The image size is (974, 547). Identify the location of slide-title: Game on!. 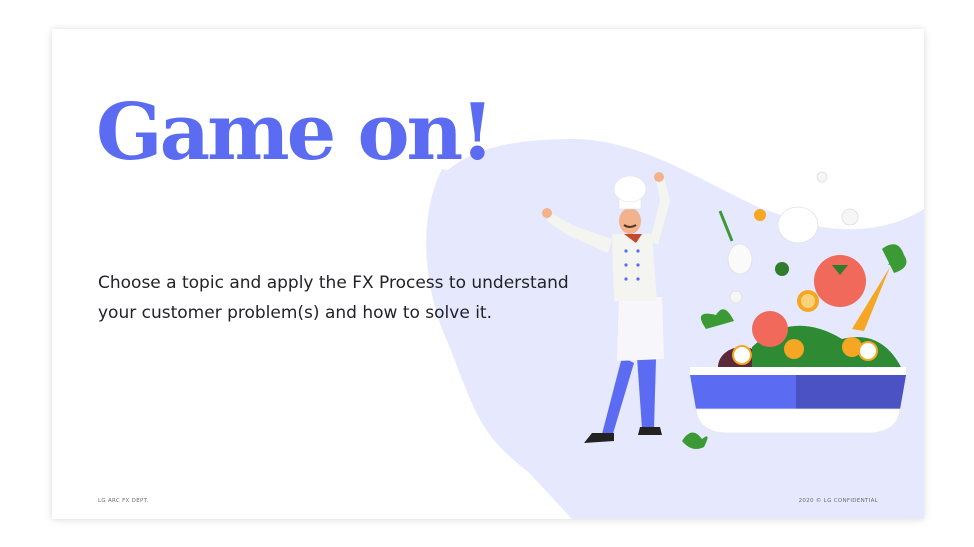
(295, 132).